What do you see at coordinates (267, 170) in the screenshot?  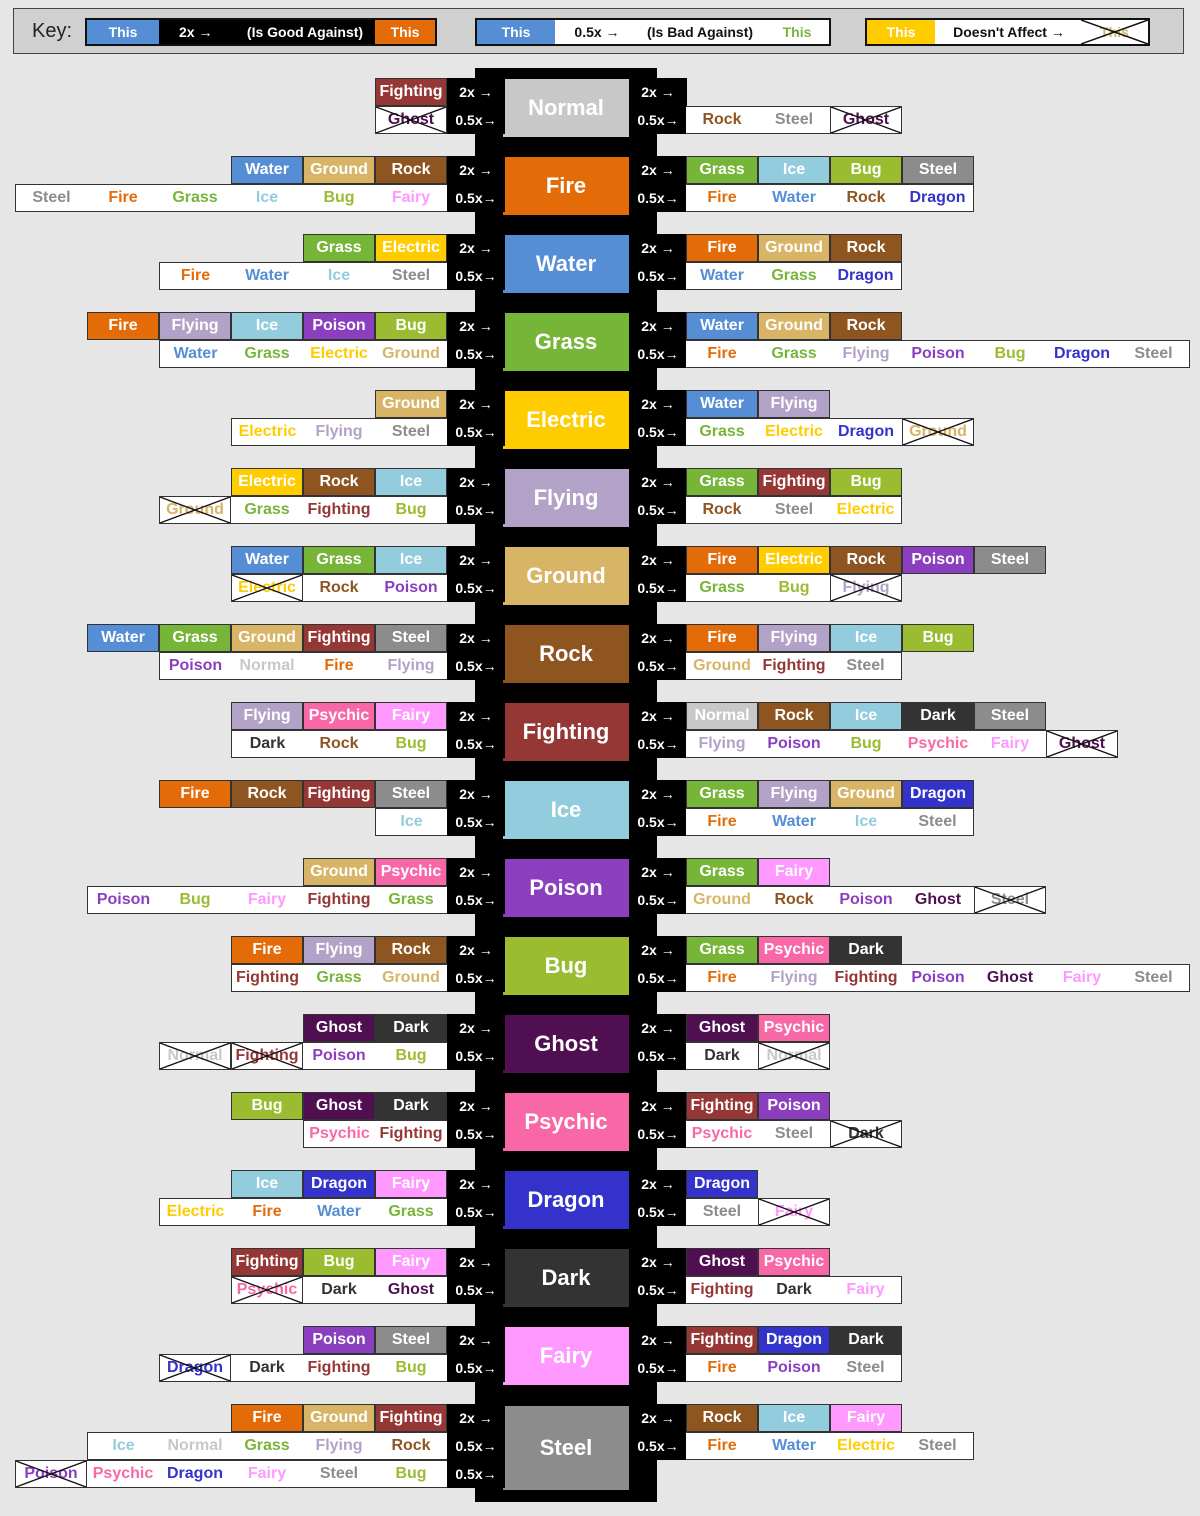 I see `type-cell-water: Water` at bounding box center [267, 170].